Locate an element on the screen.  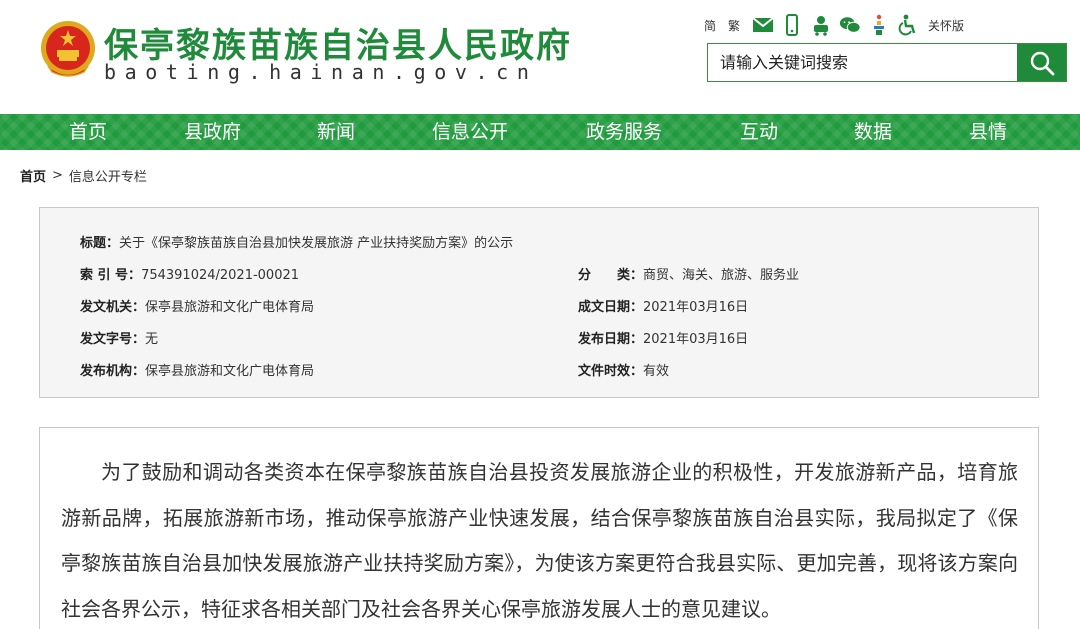
info-category: 分 类：商贸、海关、旅游、服务业 is located at coordinates (688, 273).